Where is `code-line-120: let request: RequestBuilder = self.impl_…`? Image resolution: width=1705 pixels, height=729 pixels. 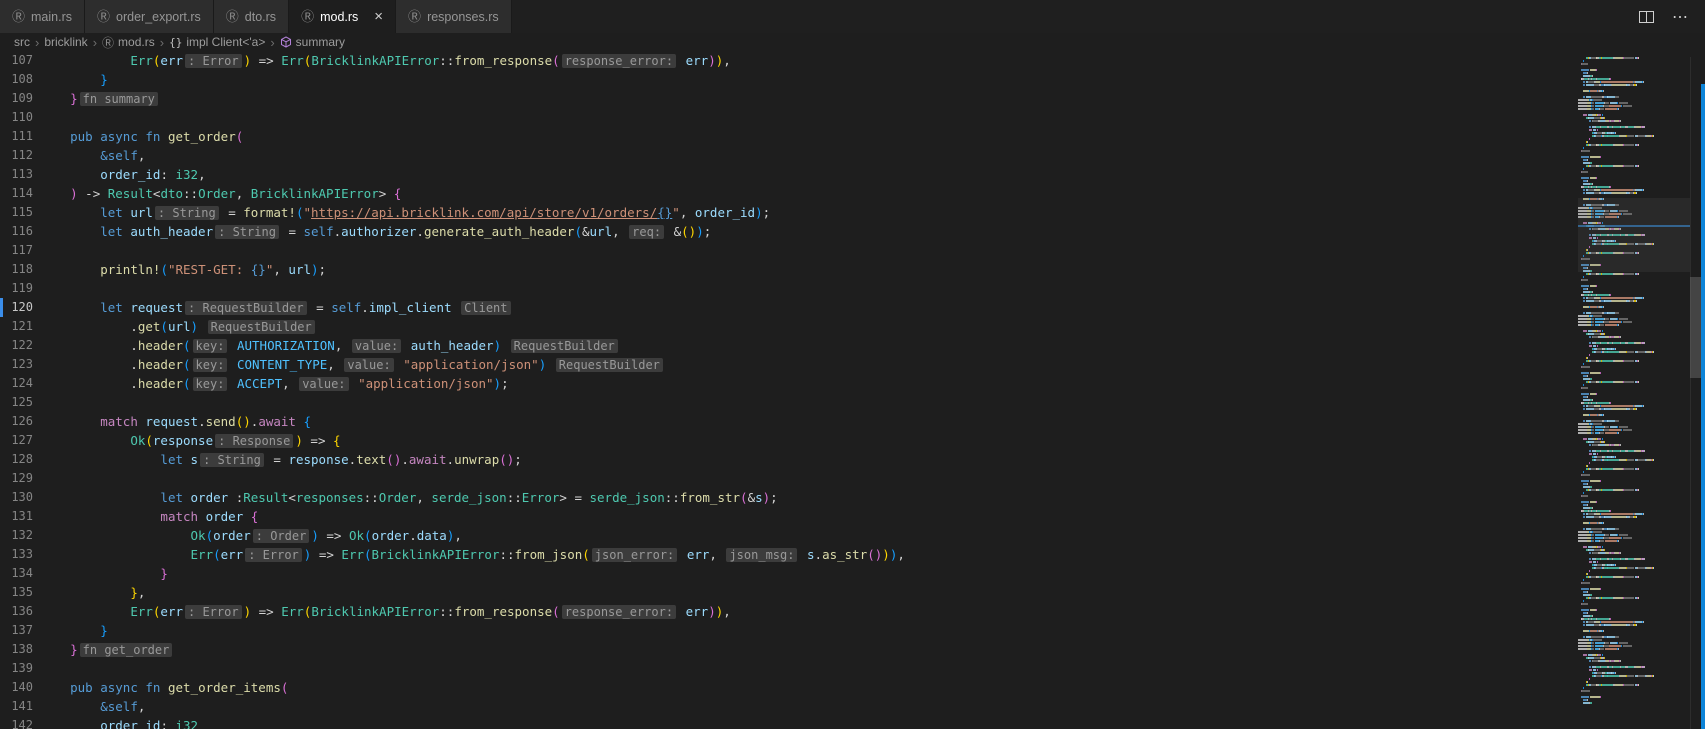
code-line-120: let request: RequestBuilder = self.impl_… is located at coordinates (809, 307).